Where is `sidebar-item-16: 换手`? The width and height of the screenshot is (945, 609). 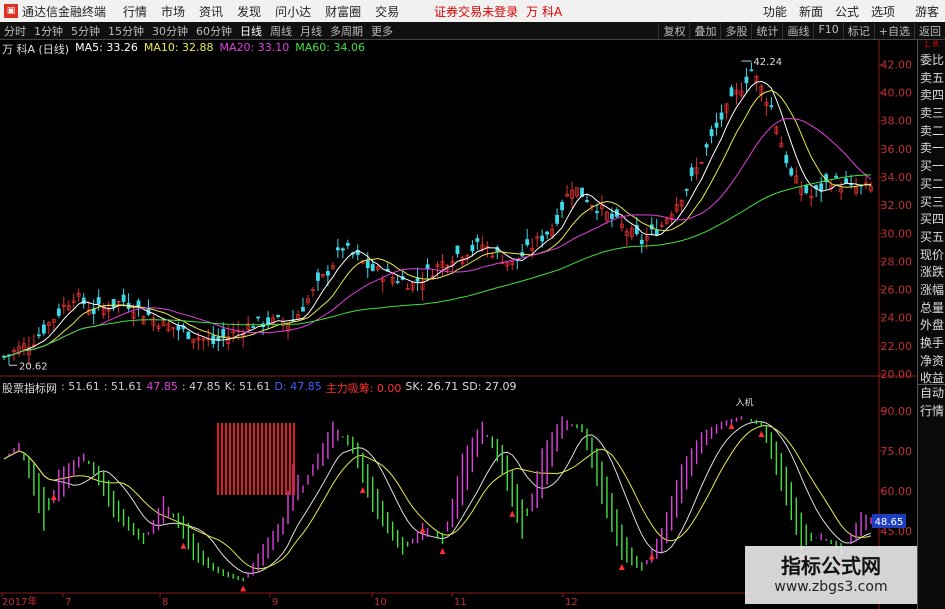 sidebar-item-16: 换手 is located at coordinates (931, 344).